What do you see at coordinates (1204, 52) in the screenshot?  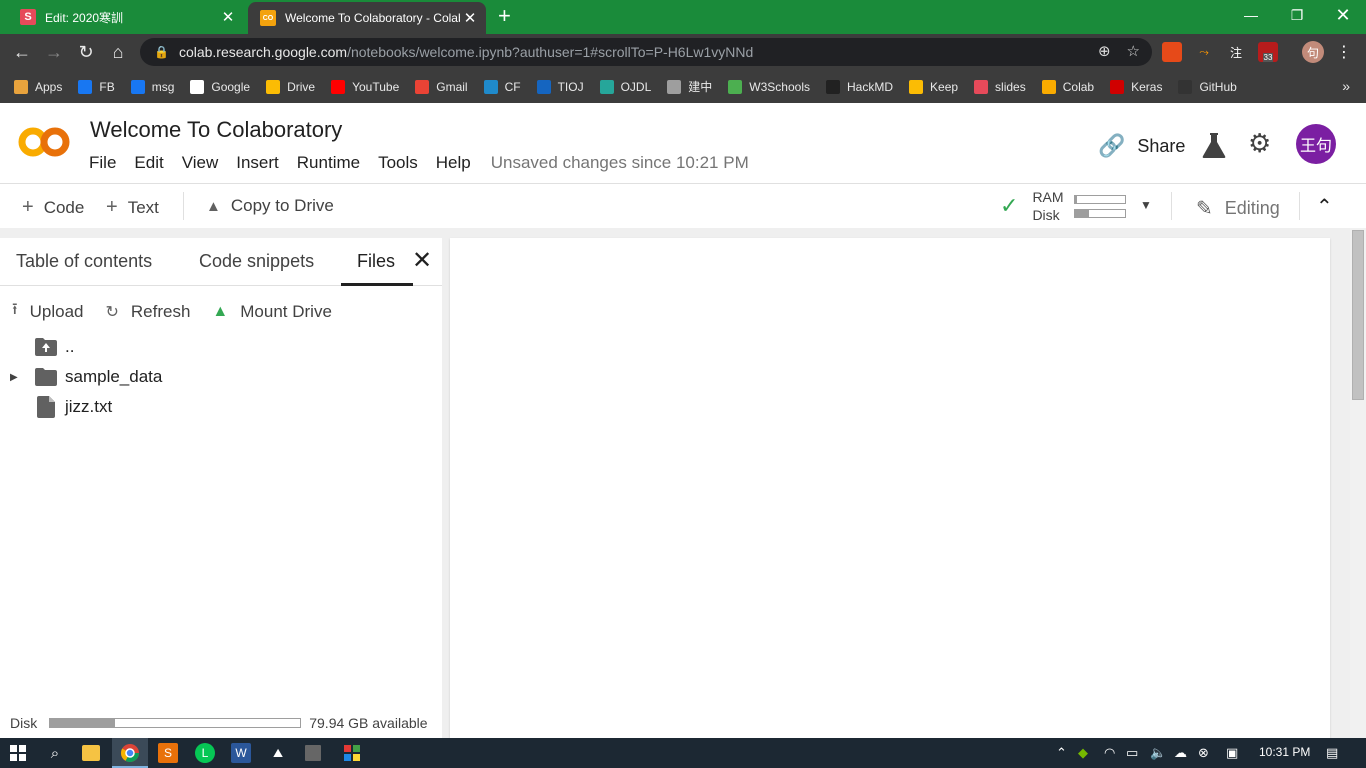 I see `amazon-extension-icon: ⤳` at bounding box center [1204, 52].